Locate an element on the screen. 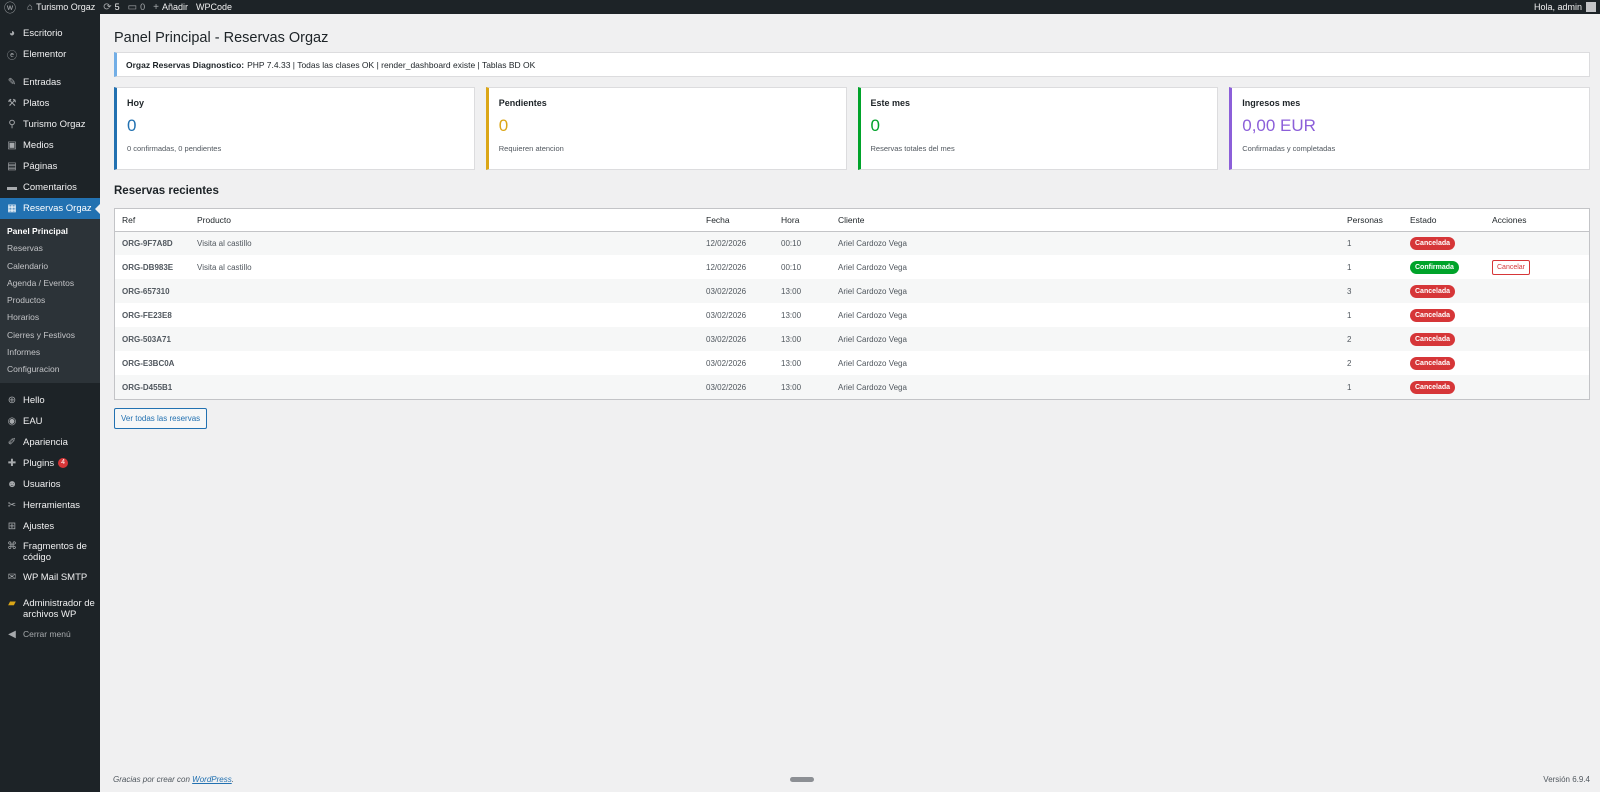 The height and width of the screenshot is (792, 1600). comments-link: ▭ 0 is located at coordinates (136, 7).